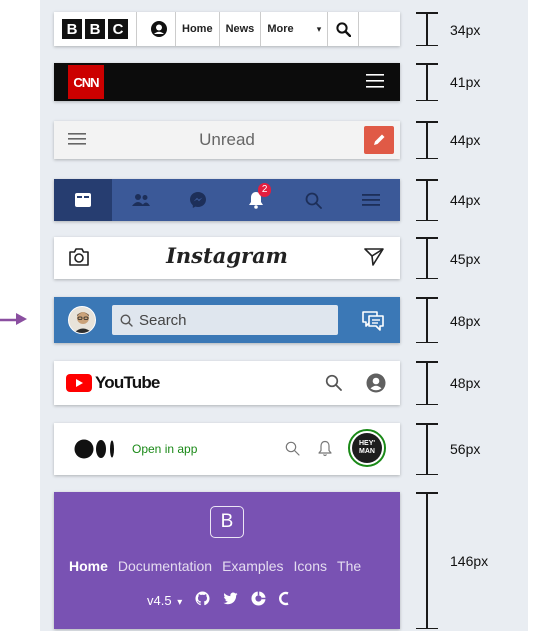 The width and height of the screenshot is (534, 631). I want to click on facebook-navbar: 2, so click(227, 200).